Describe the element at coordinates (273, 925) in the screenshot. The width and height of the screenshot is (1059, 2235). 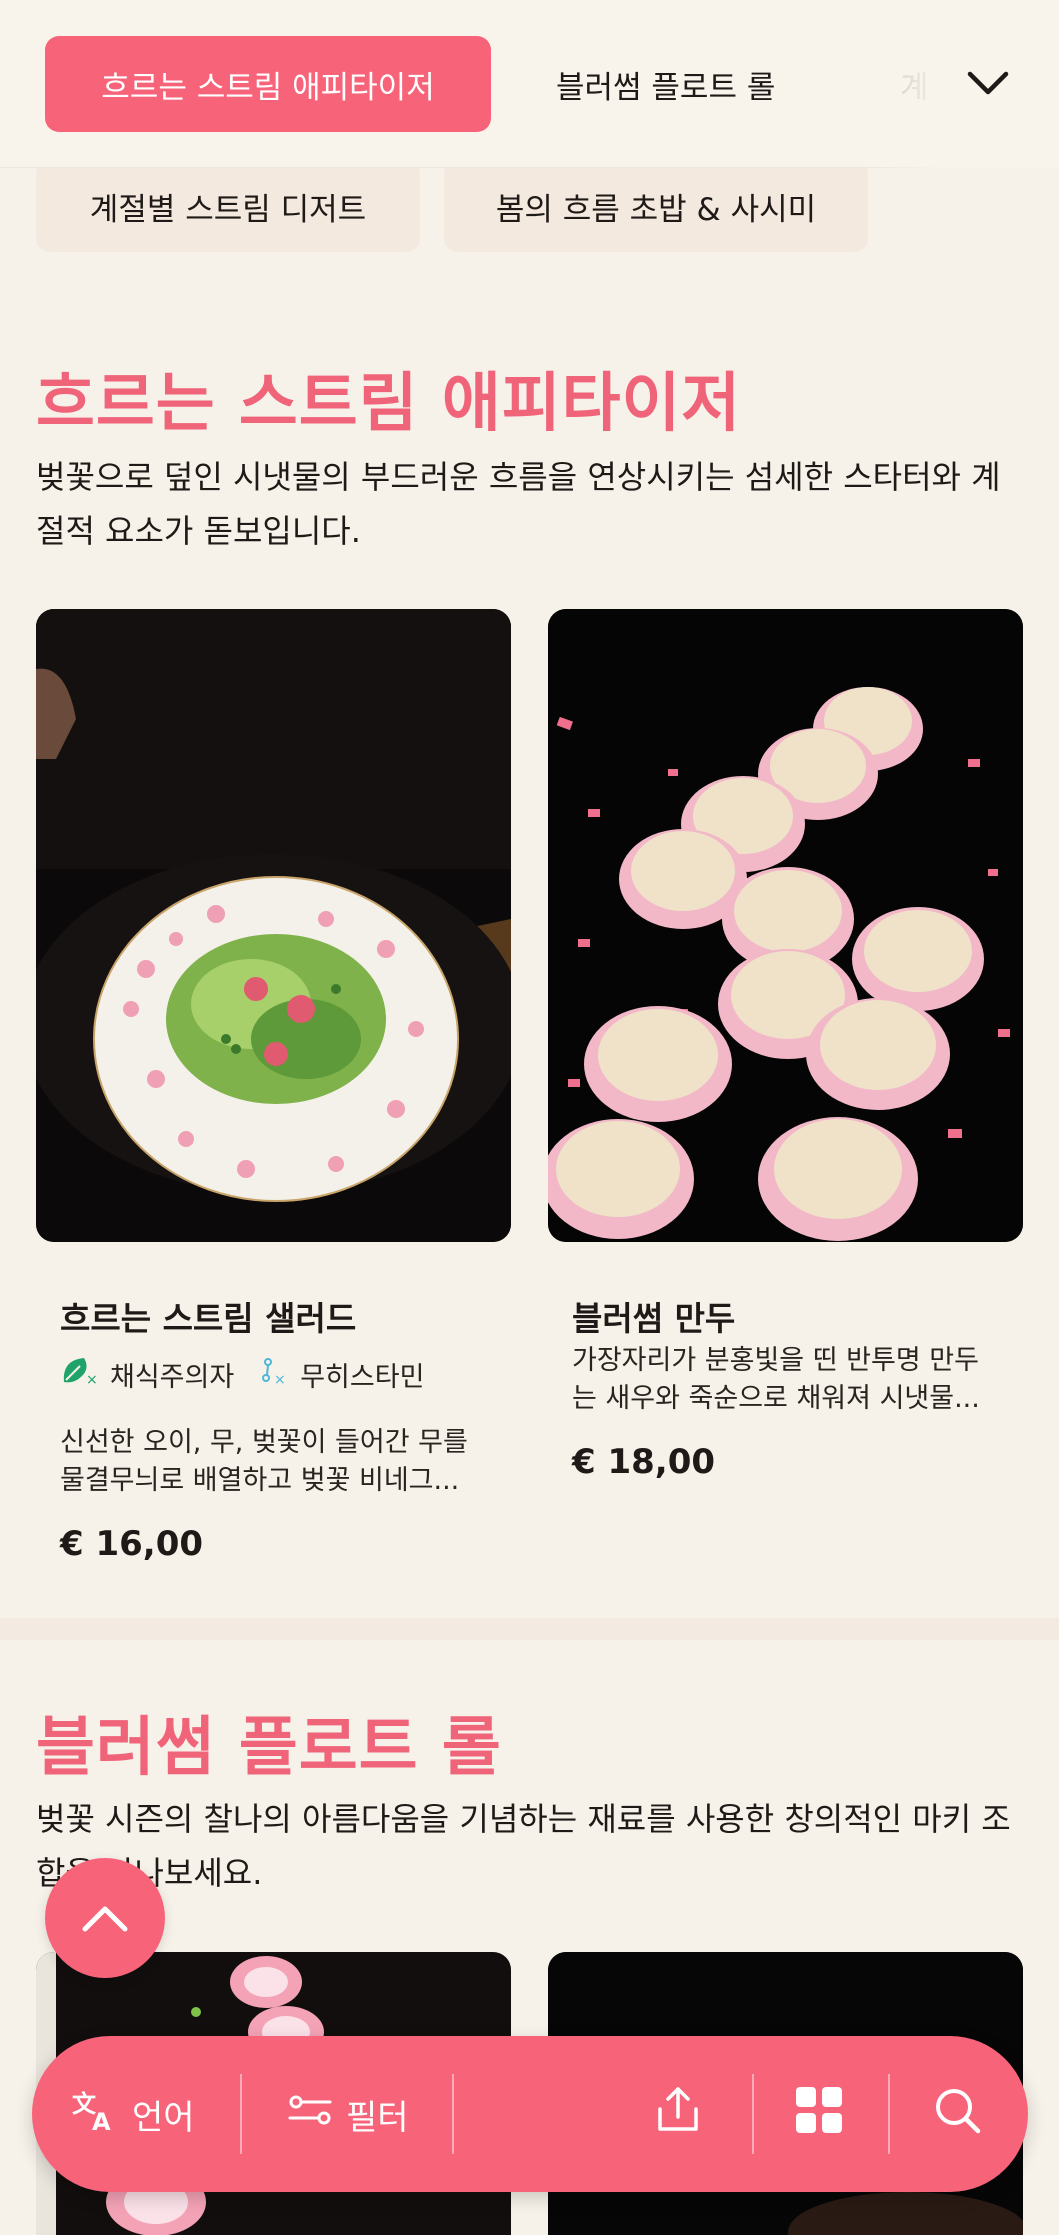
I see `salad-image` at that location.